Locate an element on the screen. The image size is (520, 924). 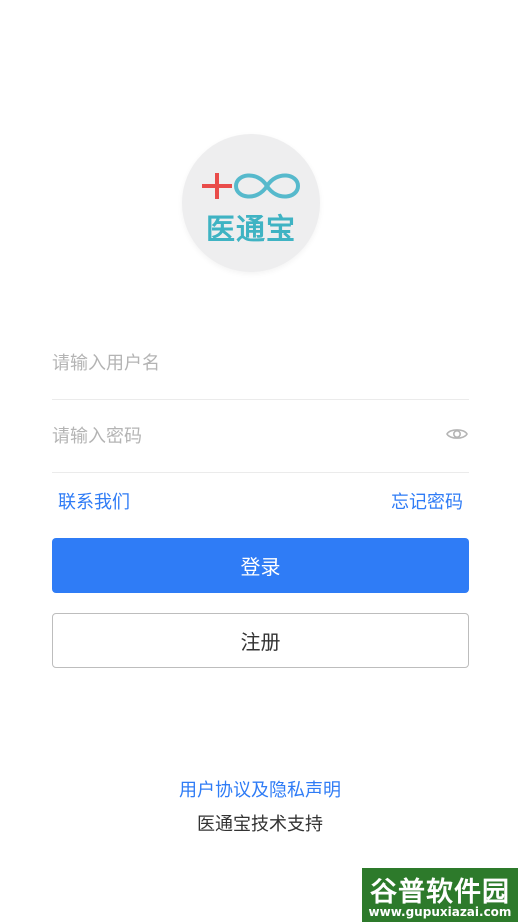
auth-links: 联系我们 忘记密码 is located at coordinates (260, 502).